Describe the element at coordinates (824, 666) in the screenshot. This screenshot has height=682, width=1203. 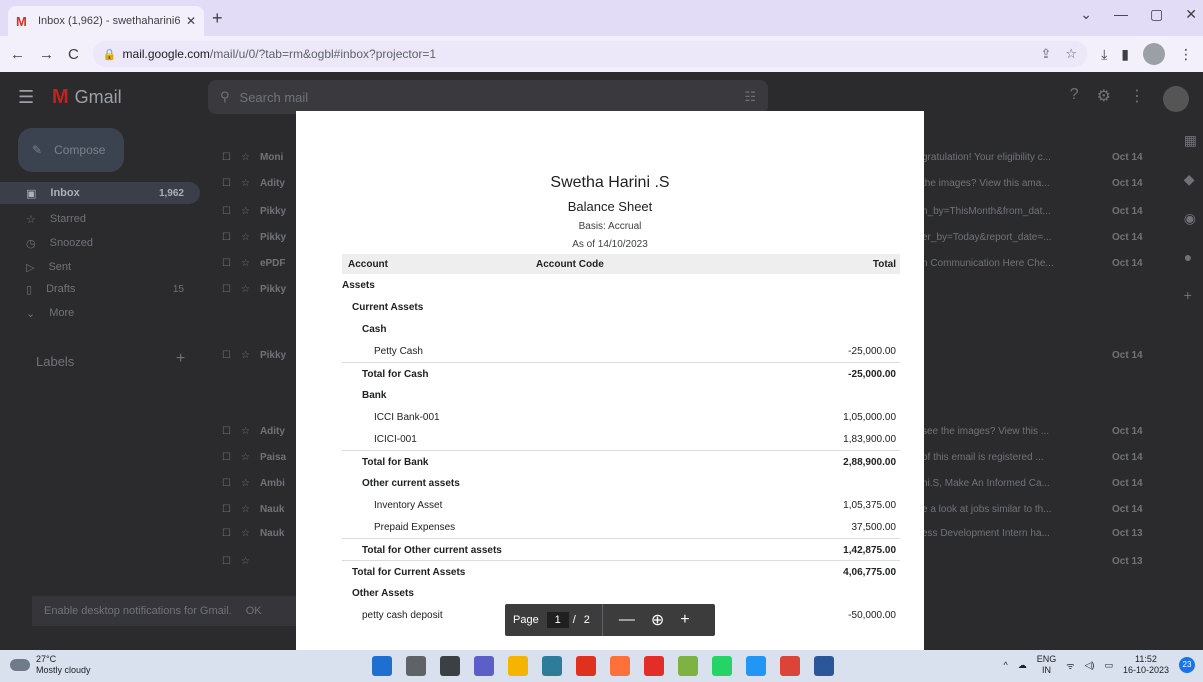
I see `word-icon` at that location.